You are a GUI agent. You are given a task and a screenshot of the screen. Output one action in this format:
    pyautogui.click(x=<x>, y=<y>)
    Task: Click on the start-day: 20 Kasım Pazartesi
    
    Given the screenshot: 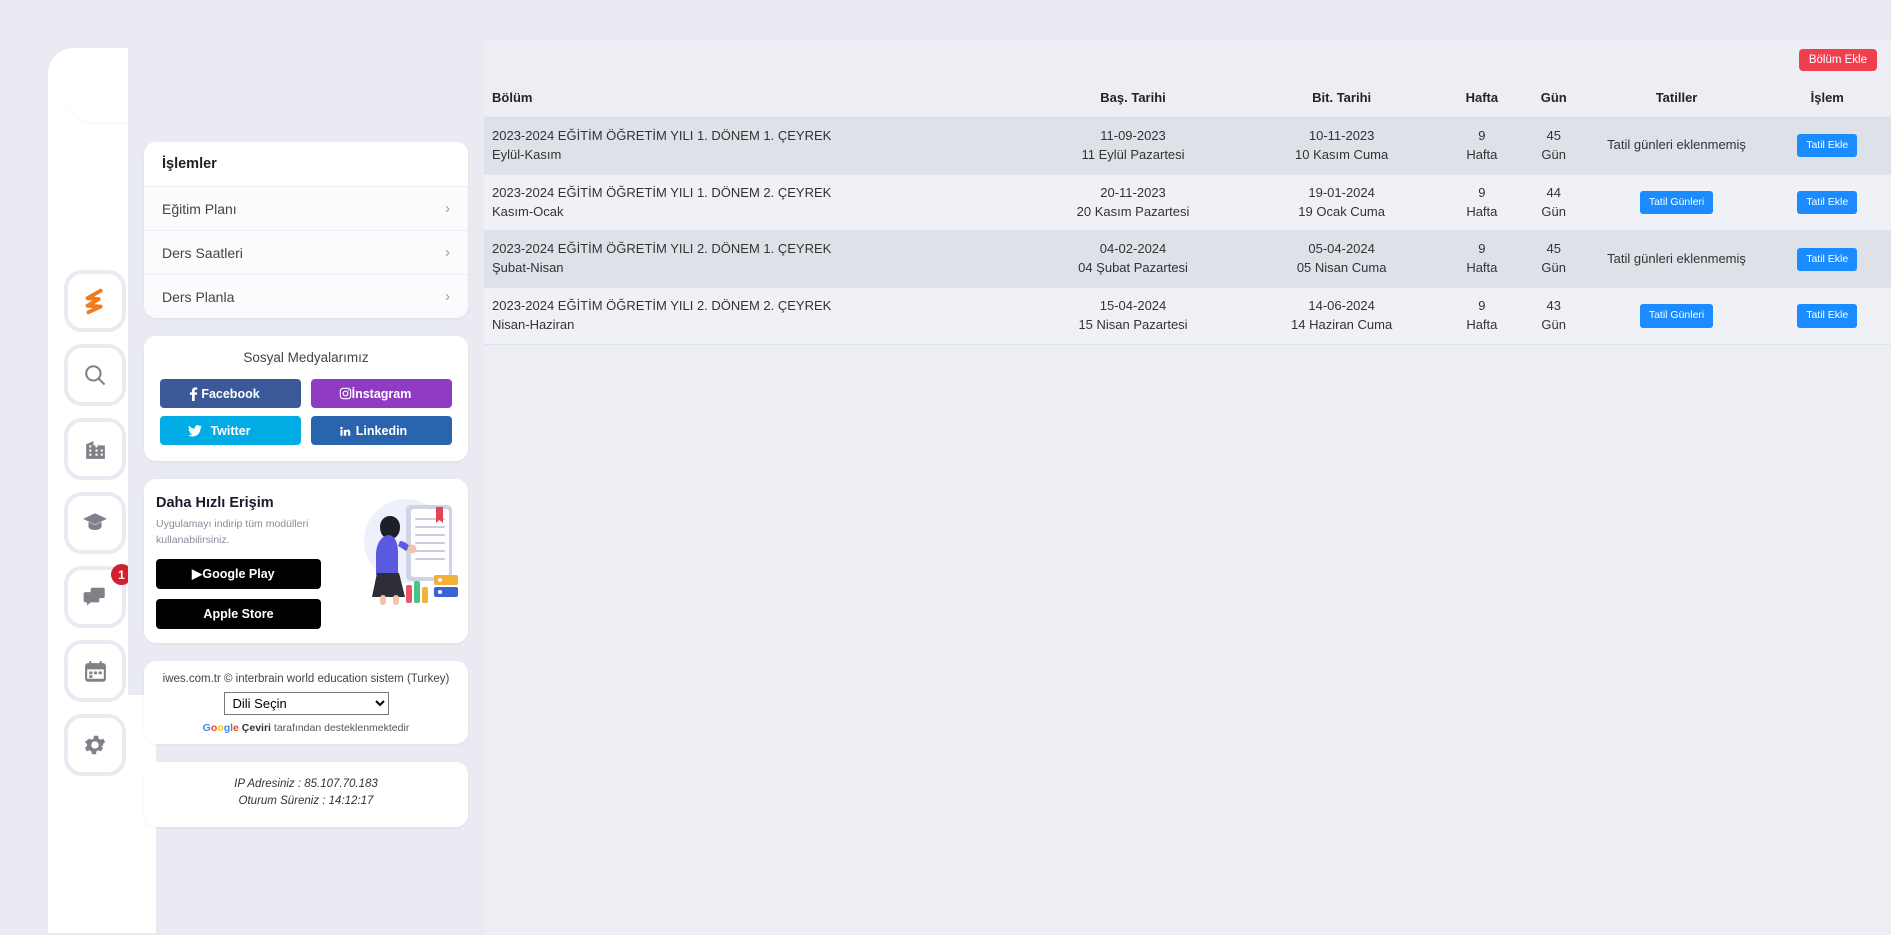 What is the action you would take?
    pyautogui.click(x=1133, y=211)
    